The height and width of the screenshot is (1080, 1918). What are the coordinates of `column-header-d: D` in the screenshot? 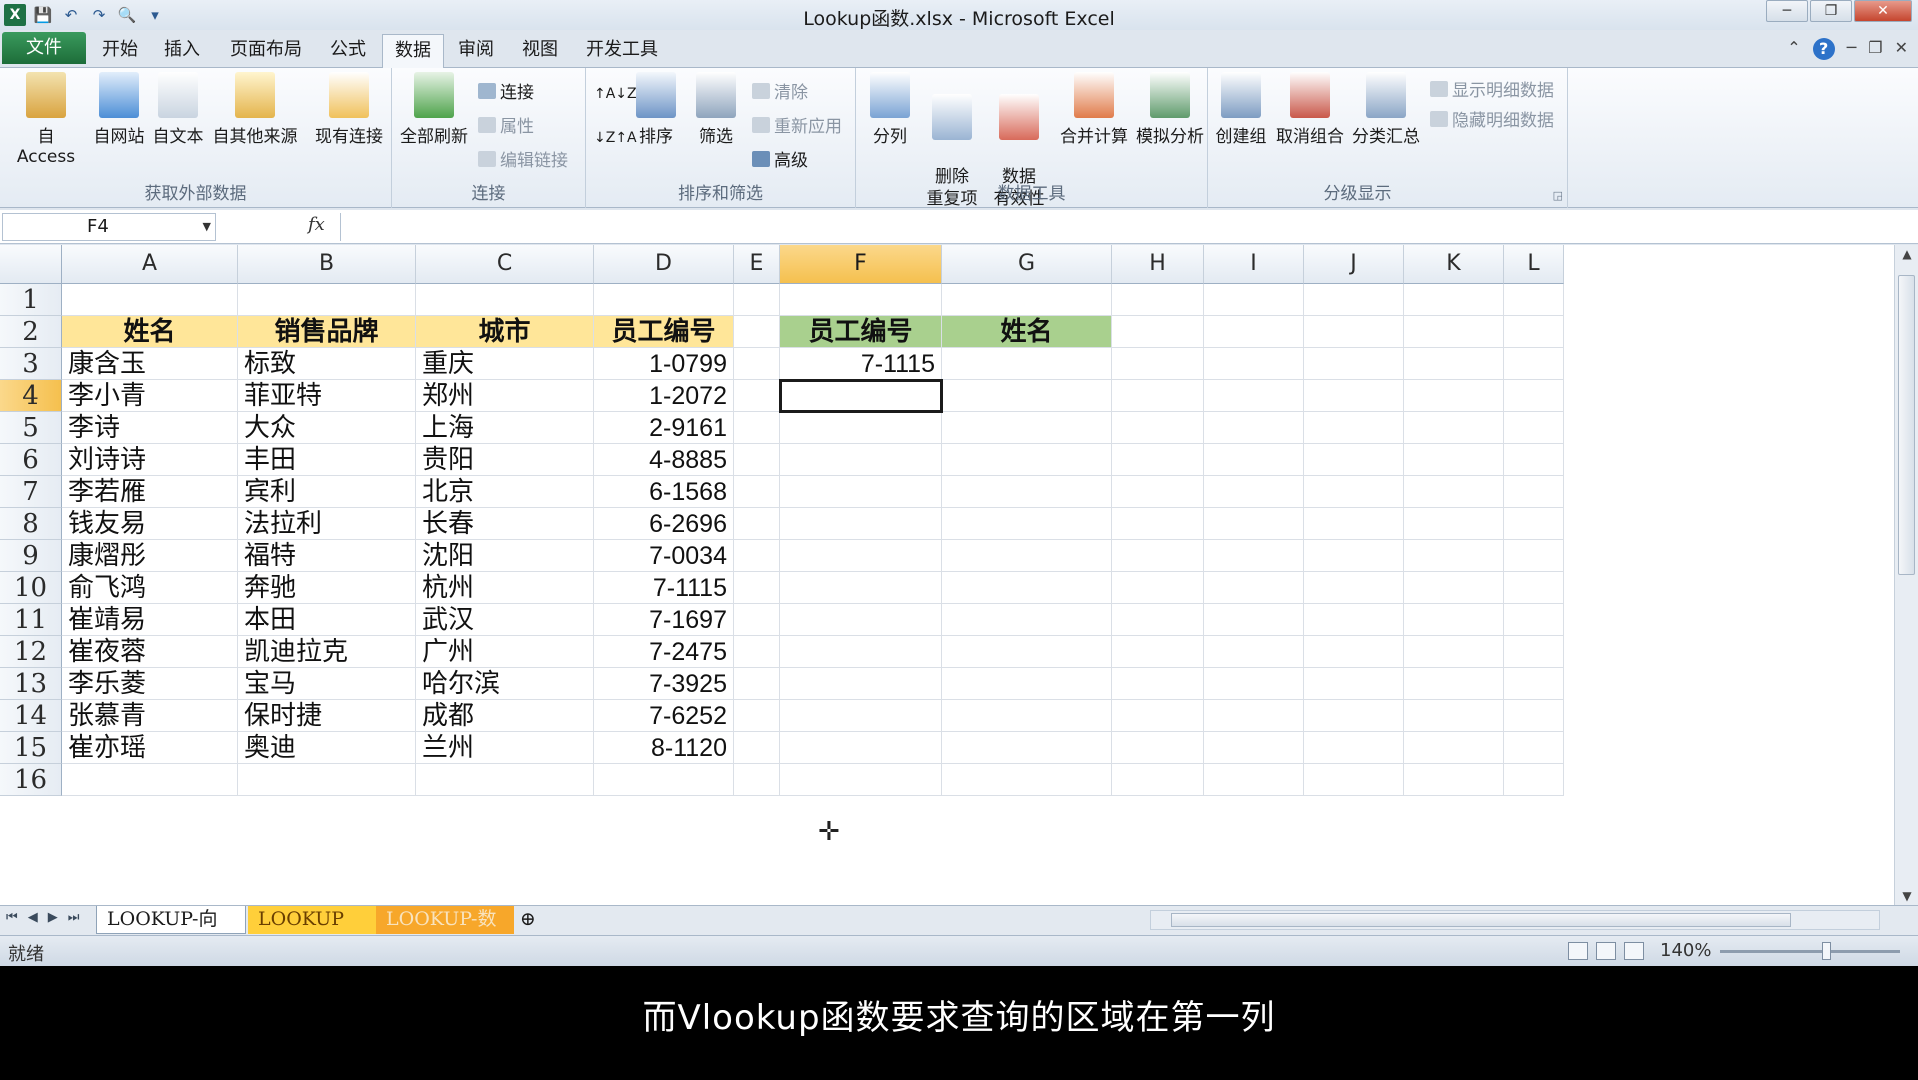 It's located at (664, 264).